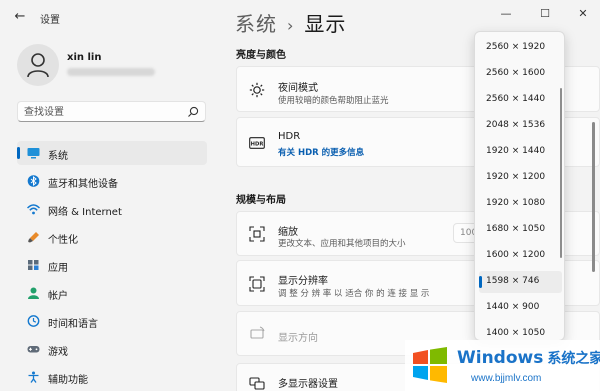 The image size is (600, 391). Describe the element at coordinates (516, 255) in the screenshot. I see `option-label: 1600 × 1200` at that location.